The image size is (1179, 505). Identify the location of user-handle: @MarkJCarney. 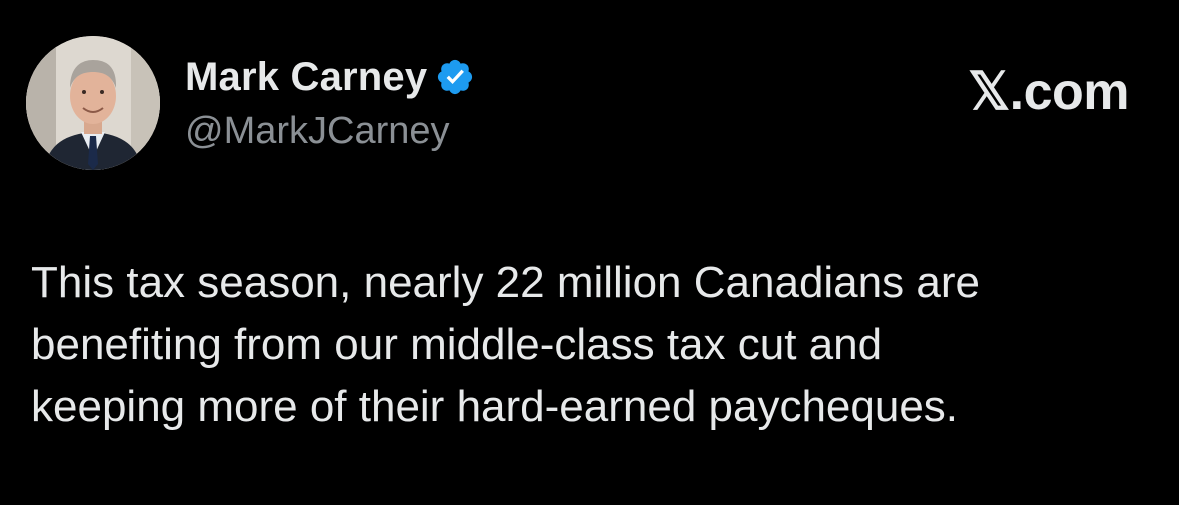
(330, 131).